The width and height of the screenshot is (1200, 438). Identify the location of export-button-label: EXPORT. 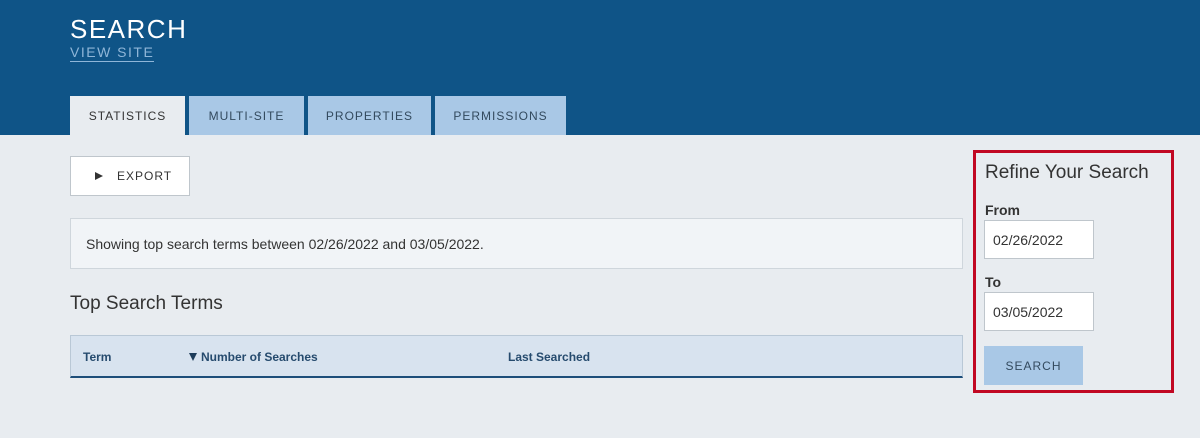
(145, 176).